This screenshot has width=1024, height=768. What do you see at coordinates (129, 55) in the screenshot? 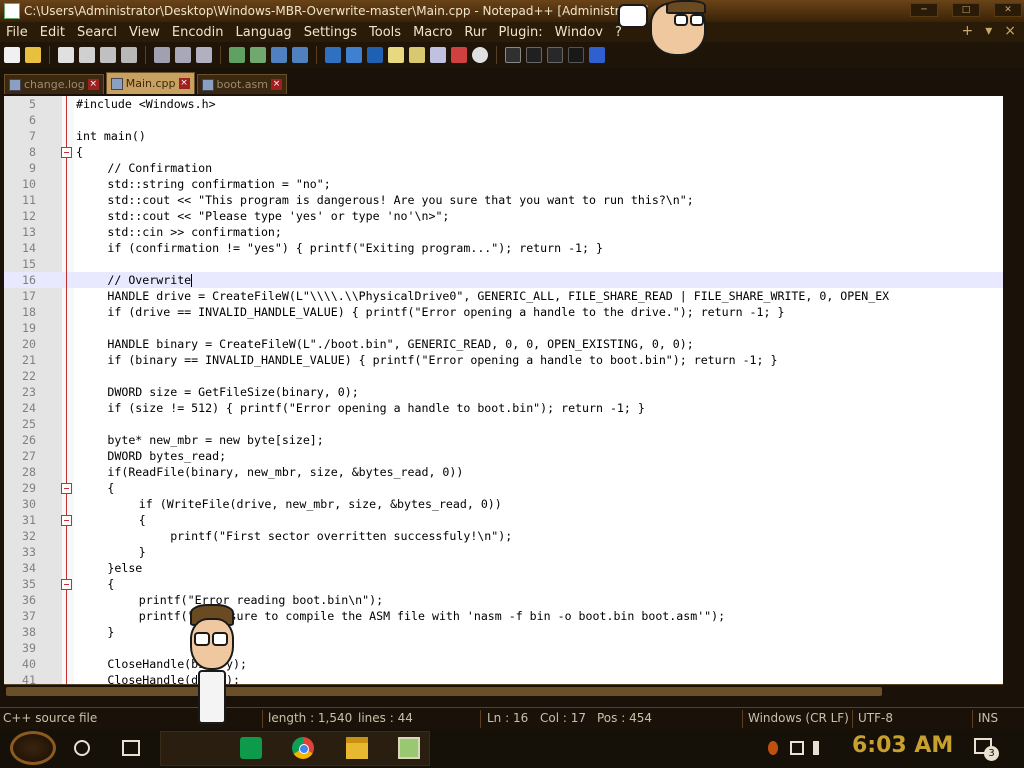
I see `print-icon` at bounding box center [129, 55].